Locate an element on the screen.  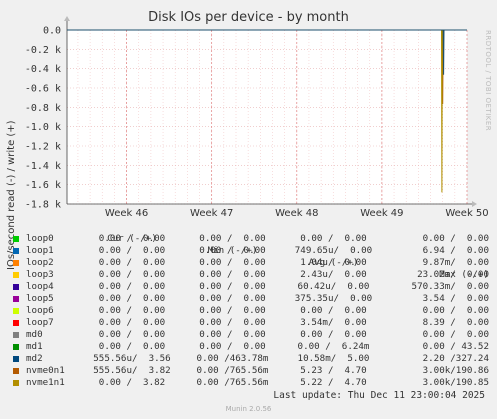
legend-avg: 5.22 / 4.70 is located at coordinates (333, 382).